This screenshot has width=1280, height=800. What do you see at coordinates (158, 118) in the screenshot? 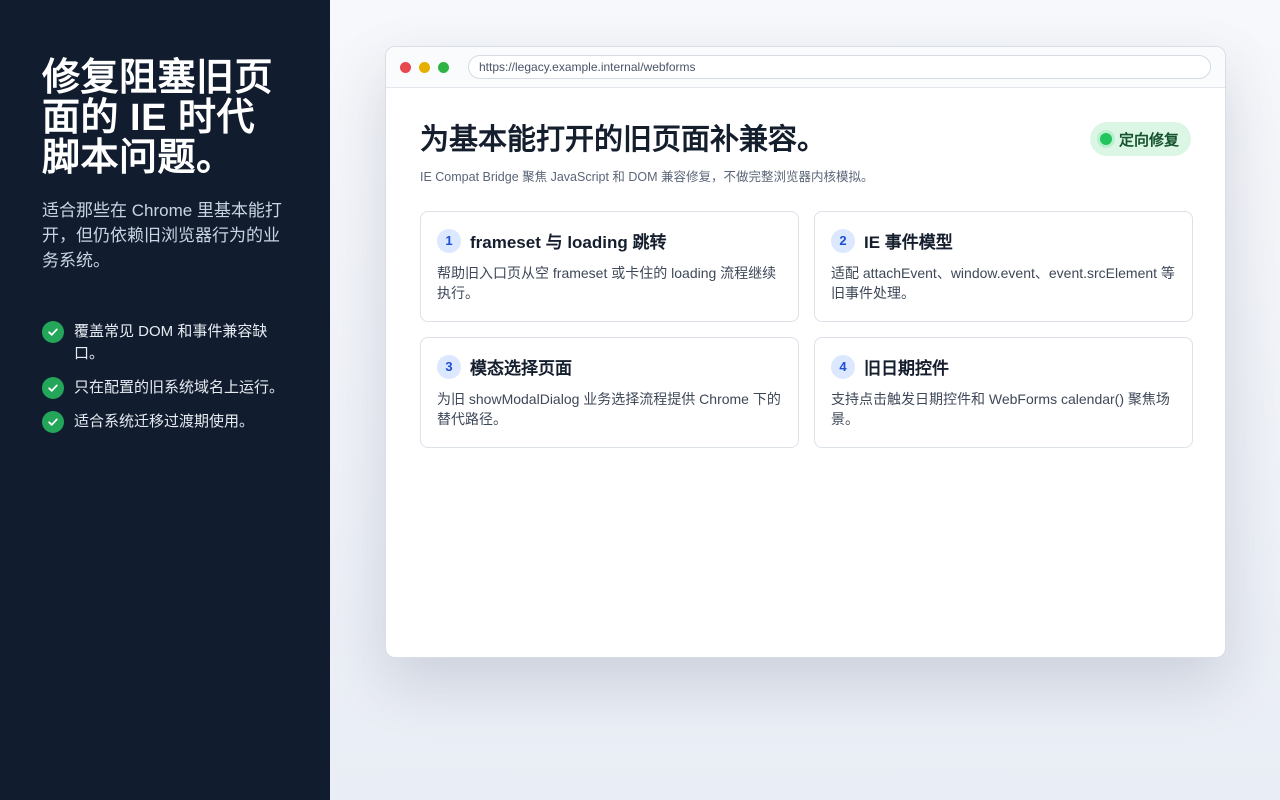
I see `hero-title: 修复阻塞旧页面的 IE 时代脚本问题。` at bounding box center [158, 118].